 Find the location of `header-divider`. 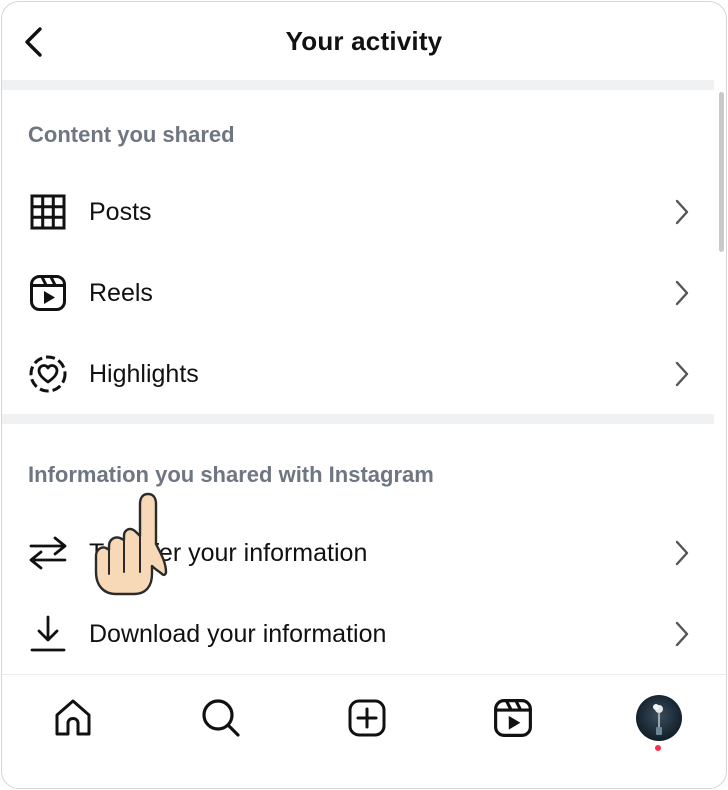

header-divider is located at coordinates (358, 85).